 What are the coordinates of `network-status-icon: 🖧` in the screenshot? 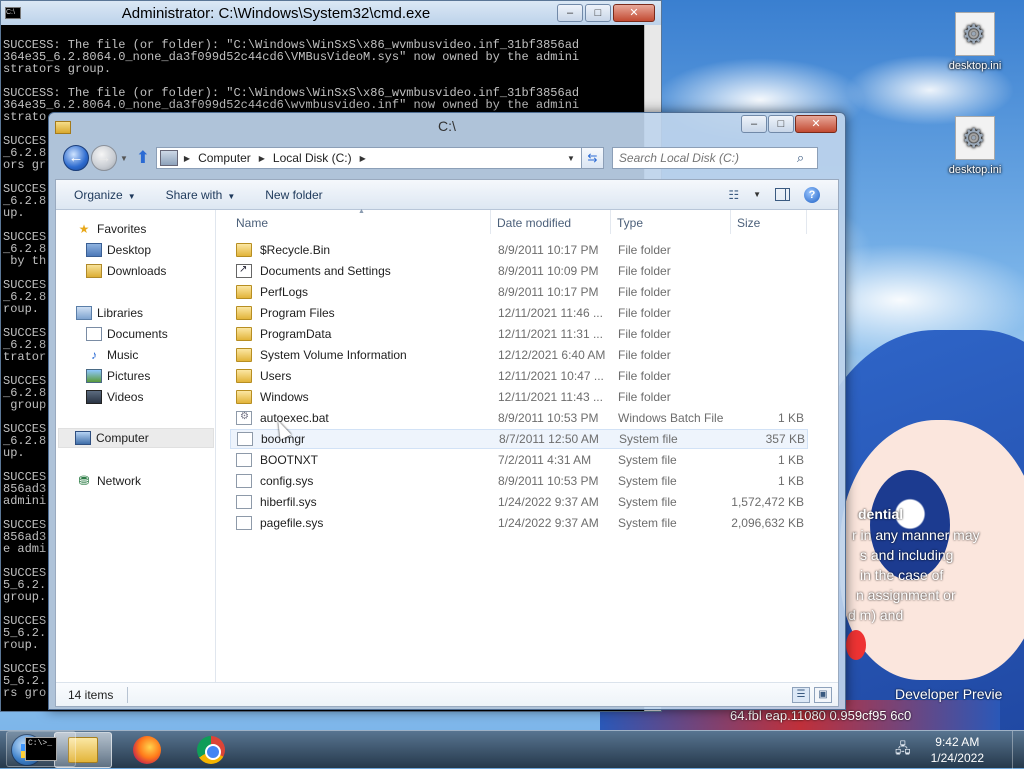 It's located at (903, 750).